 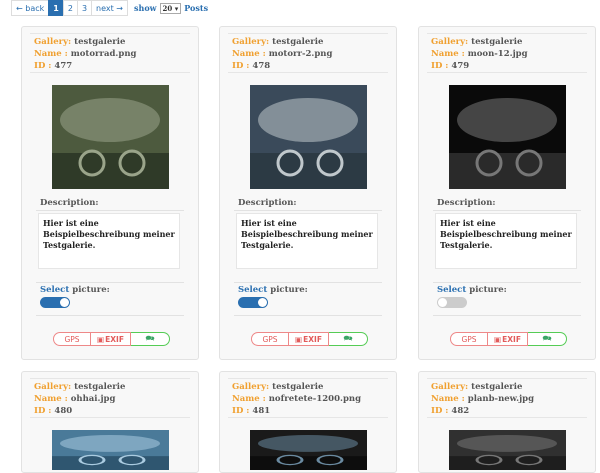 What do you see at coordinates (253, 290) in the screenshot?
I see `select-label-bold: Select` at bounding box center [253, 290].